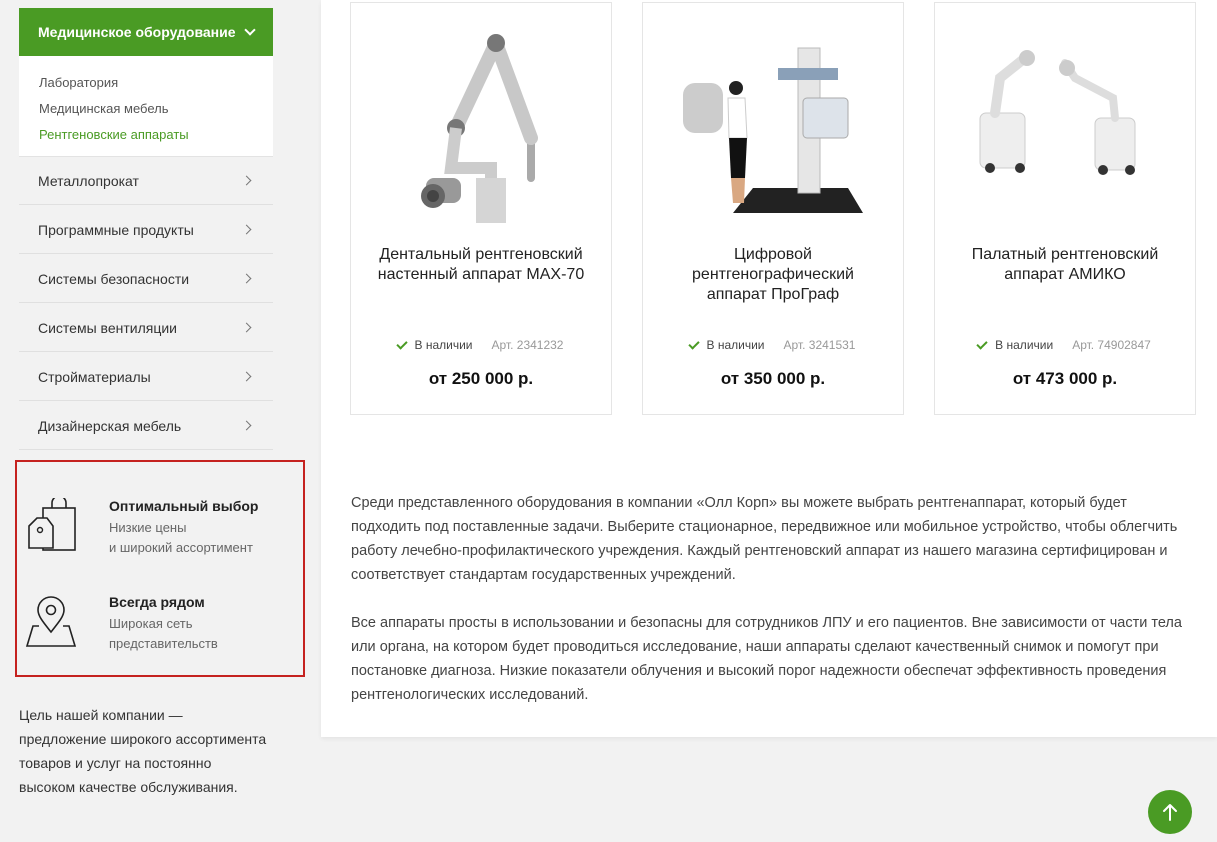  I want to click on subcategory-medical-furniture: Медицинская мебель, so click(146, 109).